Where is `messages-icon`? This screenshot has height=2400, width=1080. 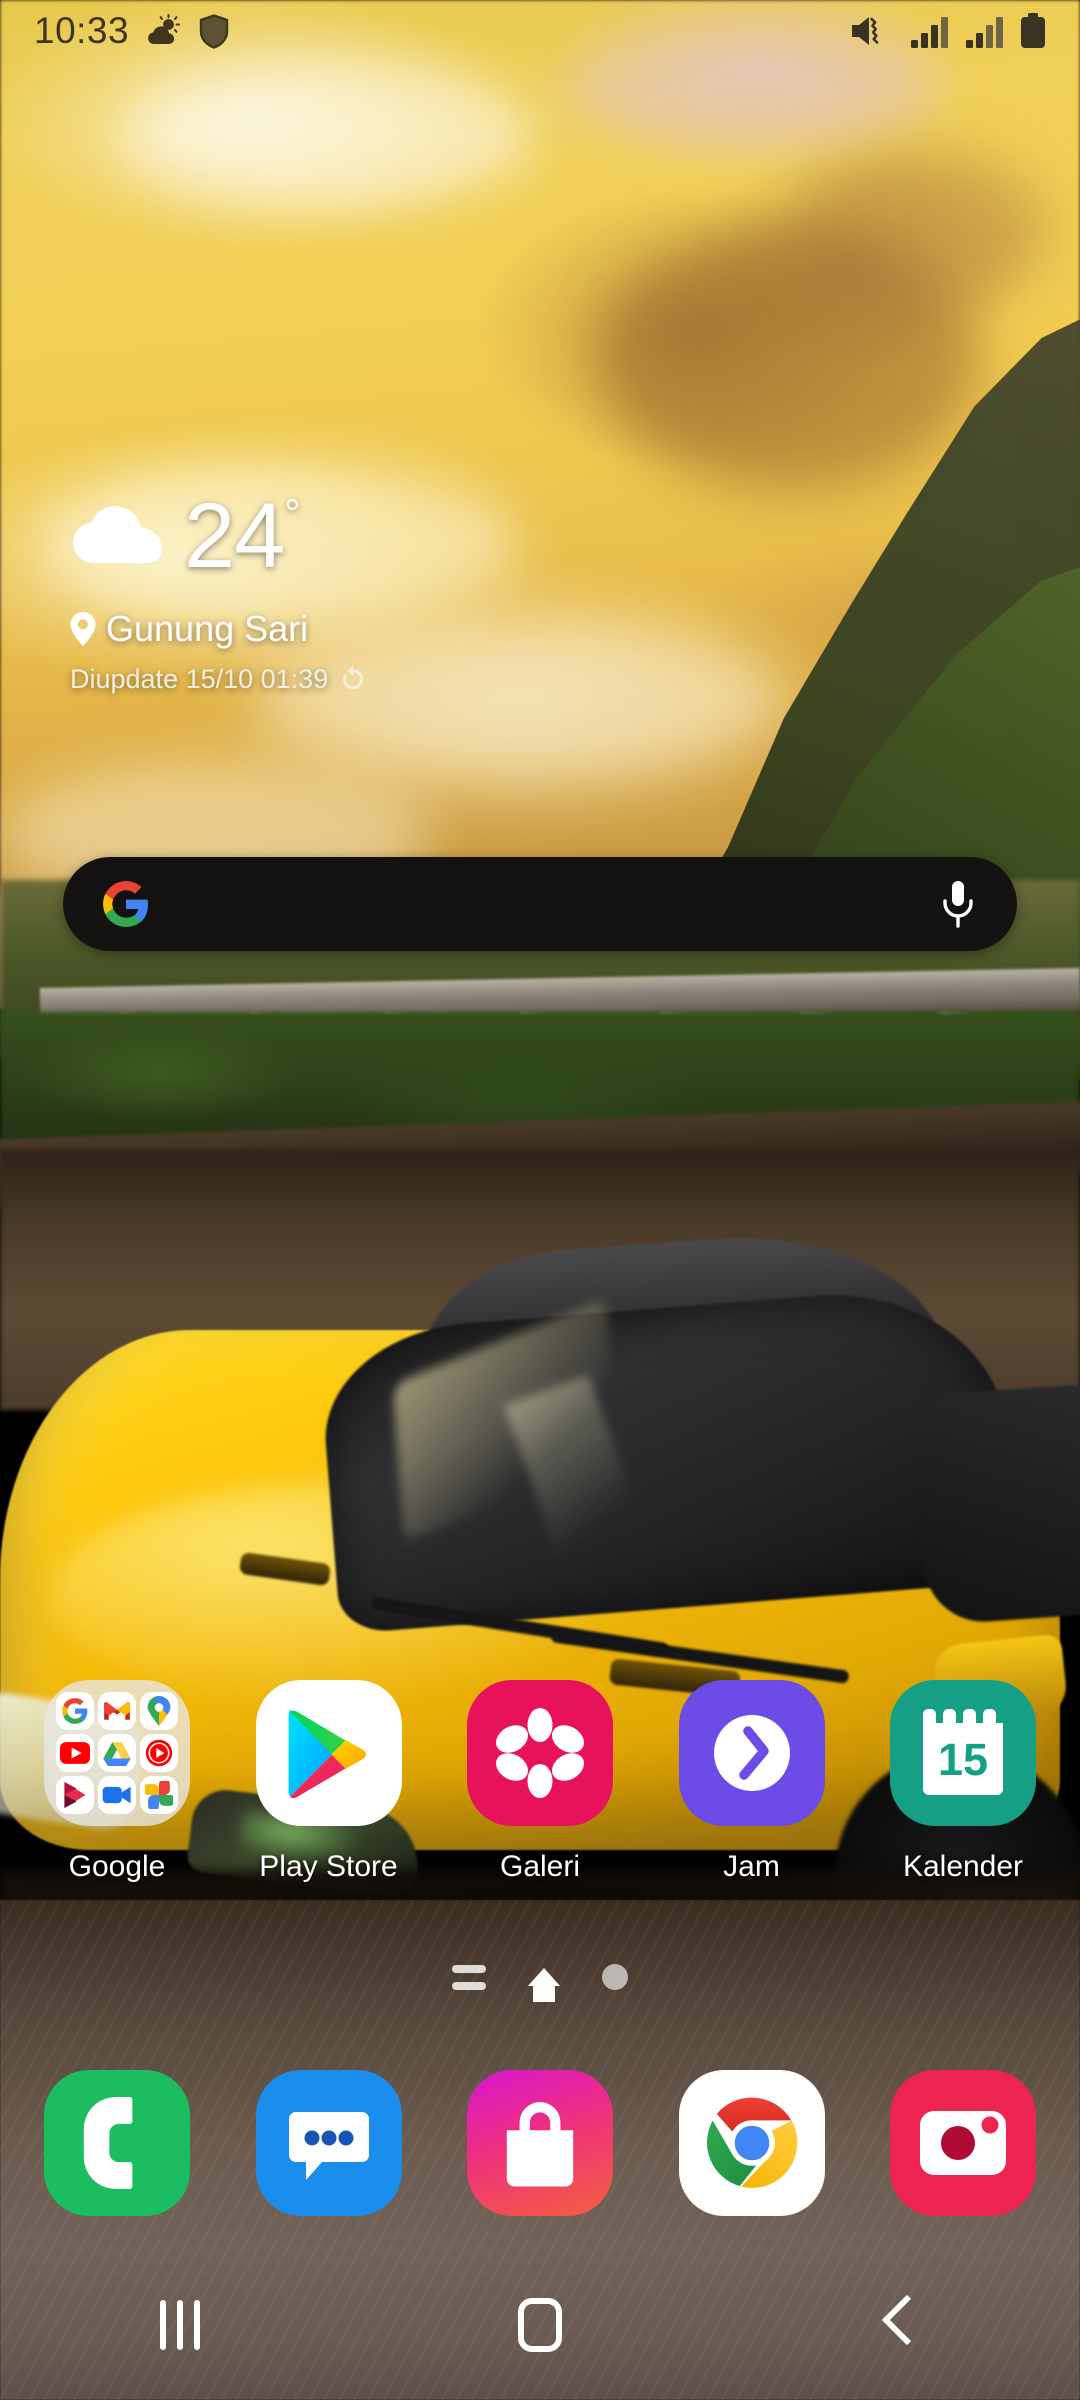
messages-icon is located at coordinates (328, 2143).